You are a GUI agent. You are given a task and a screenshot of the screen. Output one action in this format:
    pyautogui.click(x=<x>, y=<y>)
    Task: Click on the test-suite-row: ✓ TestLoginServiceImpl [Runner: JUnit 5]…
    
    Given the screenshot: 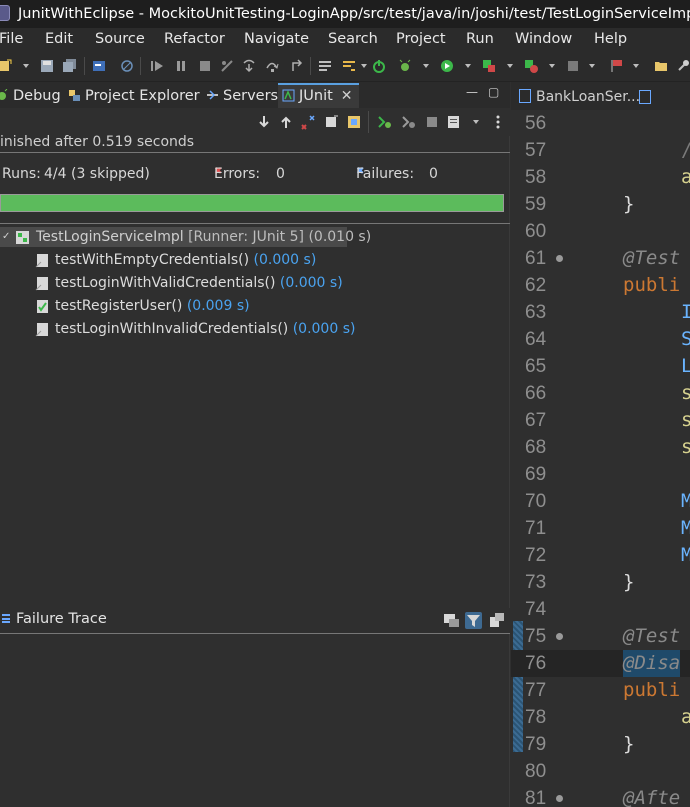 What is the action you would take?
    pyautogui.click(x=185, y=237)
    